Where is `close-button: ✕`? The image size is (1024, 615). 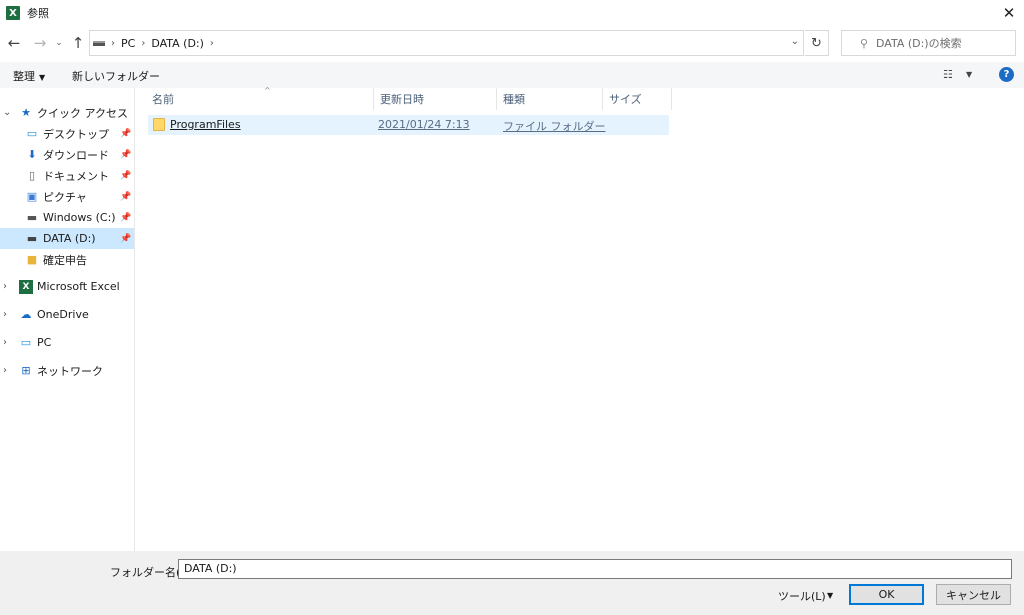 close-button: ✕ is located at coordinates (1009, 13).